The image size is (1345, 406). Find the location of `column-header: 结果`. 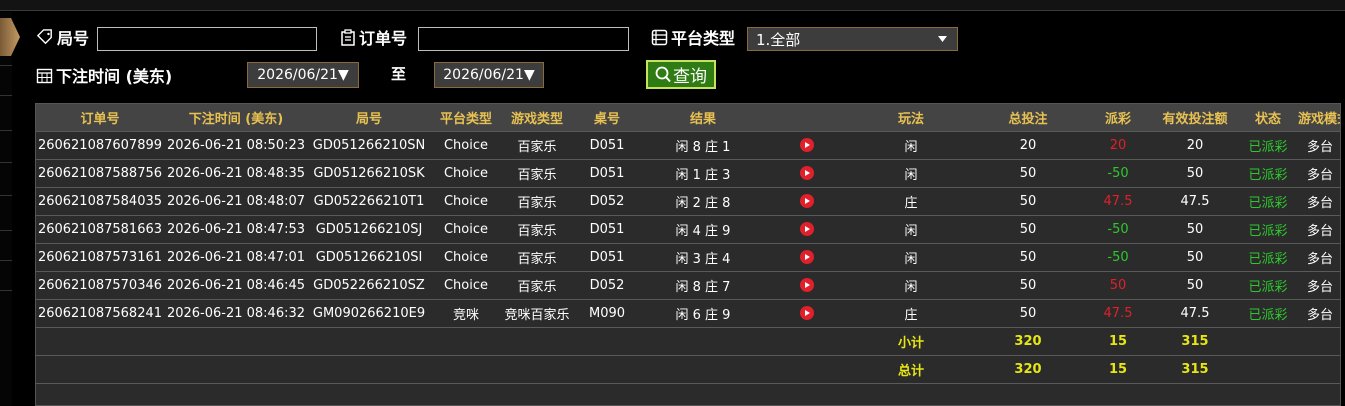

column-header: 结果 is located at coordinates (703, 117).